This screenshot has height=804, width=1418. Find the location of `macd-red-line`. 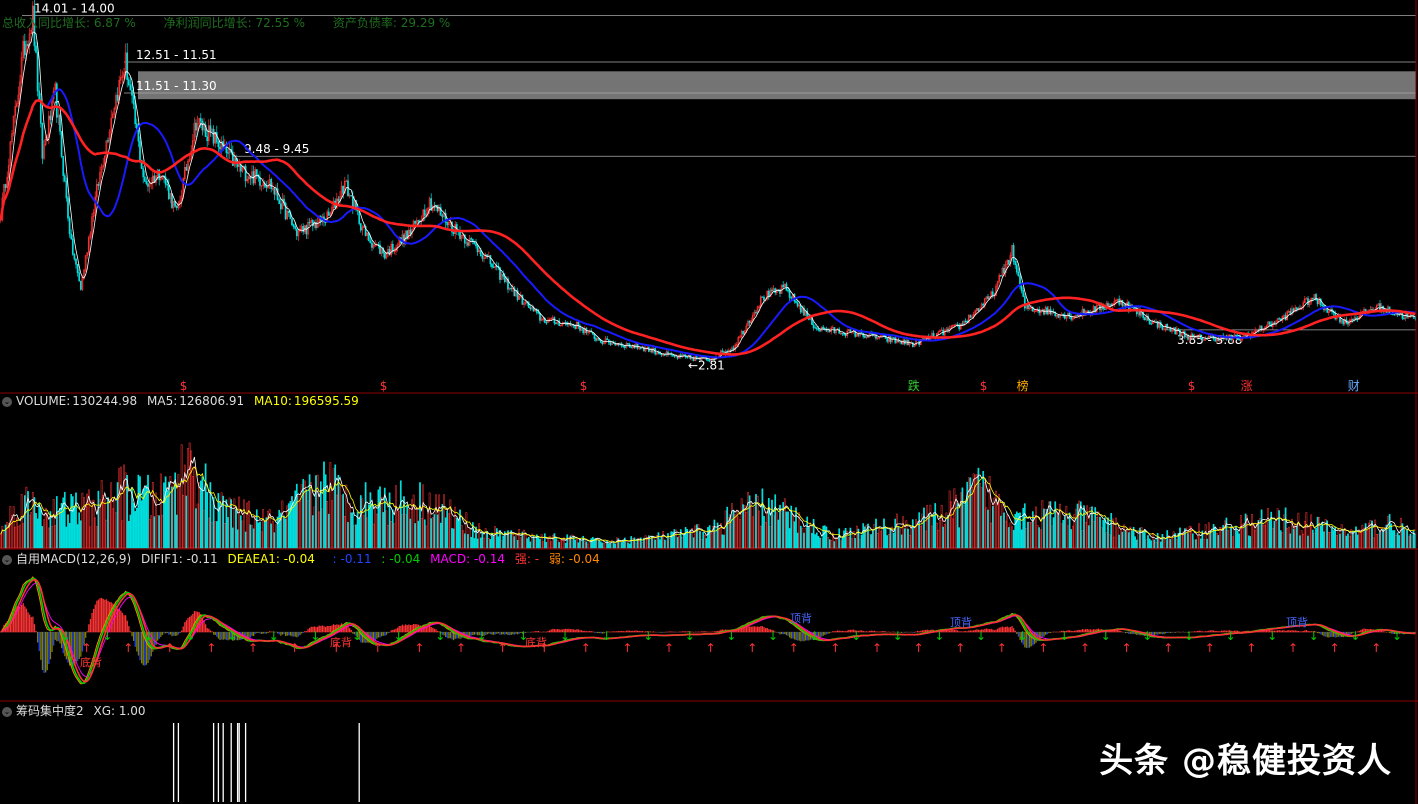

macd-red-line is located at coordinates (708, 630).